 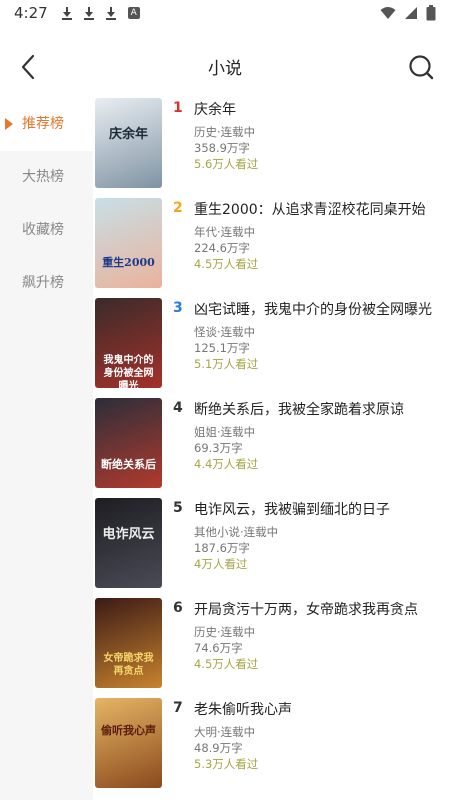 What do you see at coordinates (225, 732) in the screenshot?
I see `book-category: 大明·连载中` at bounding box center [225, 732].